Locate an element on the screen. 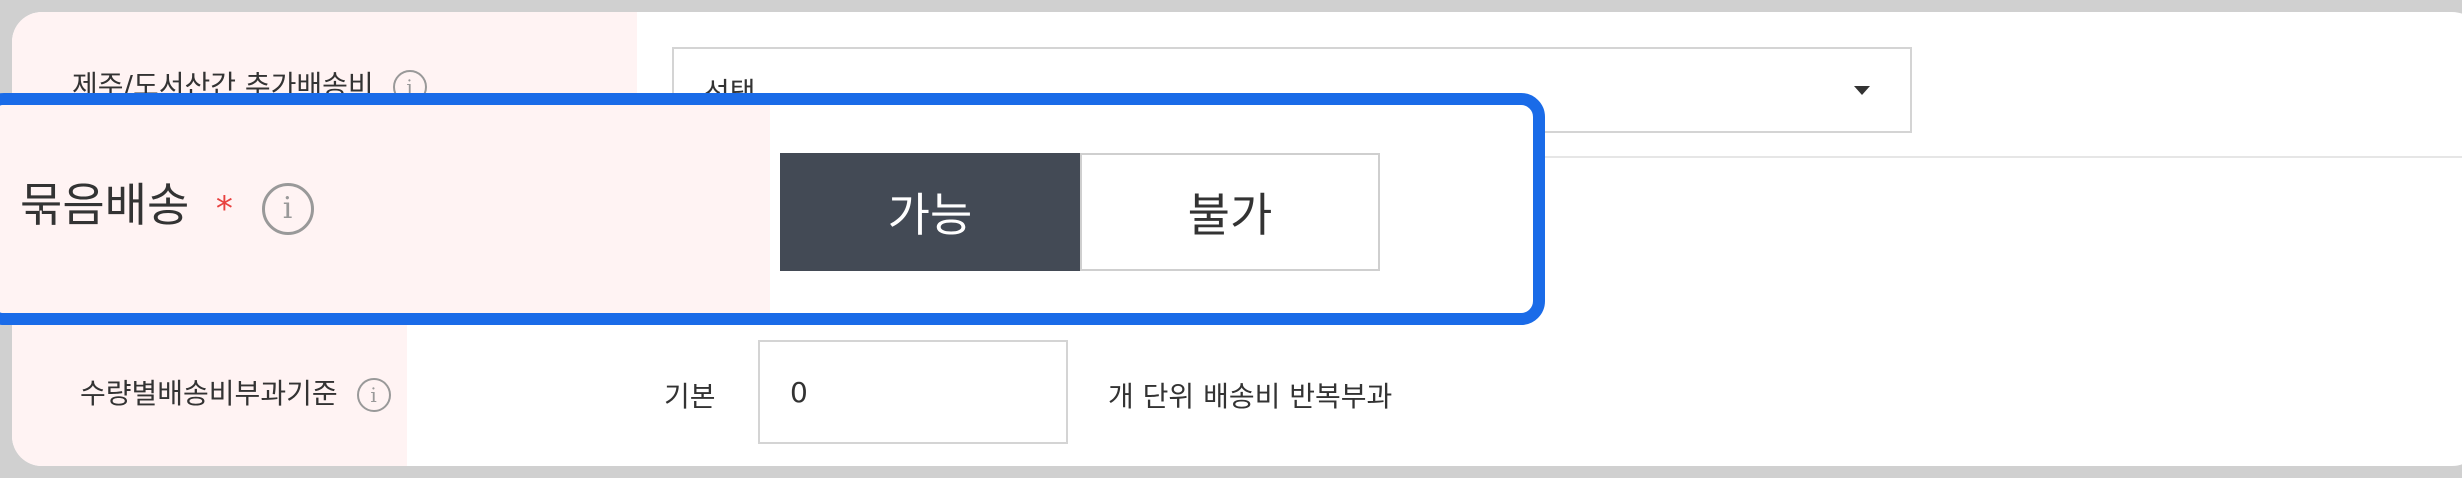  quantity-fee-label: 수량별배송비부과기준 i is located at coordinates (235, 392).